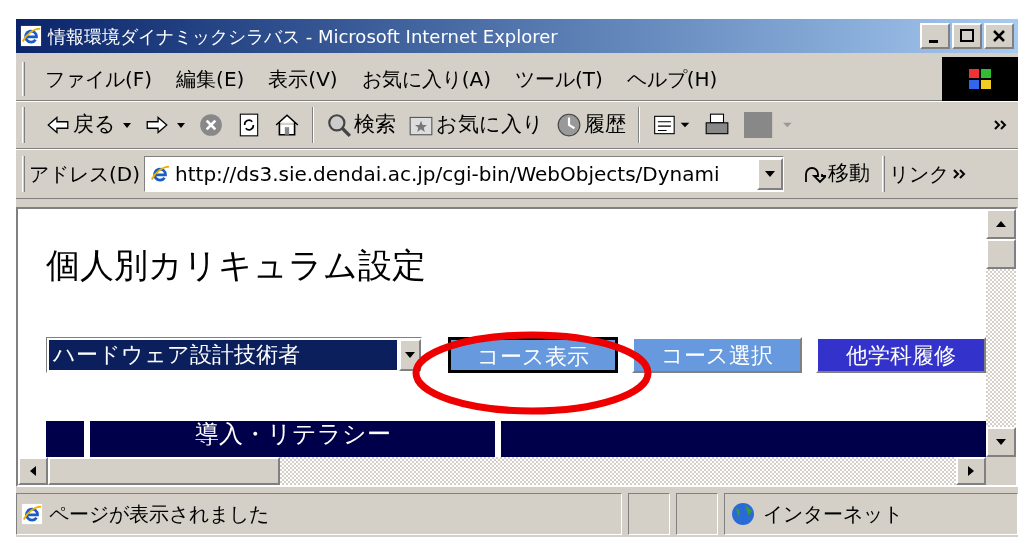  I want to click on window-title: 情報環境ダイナミックシラバス - Microsoft Internet Explorer, so click(303, 36).